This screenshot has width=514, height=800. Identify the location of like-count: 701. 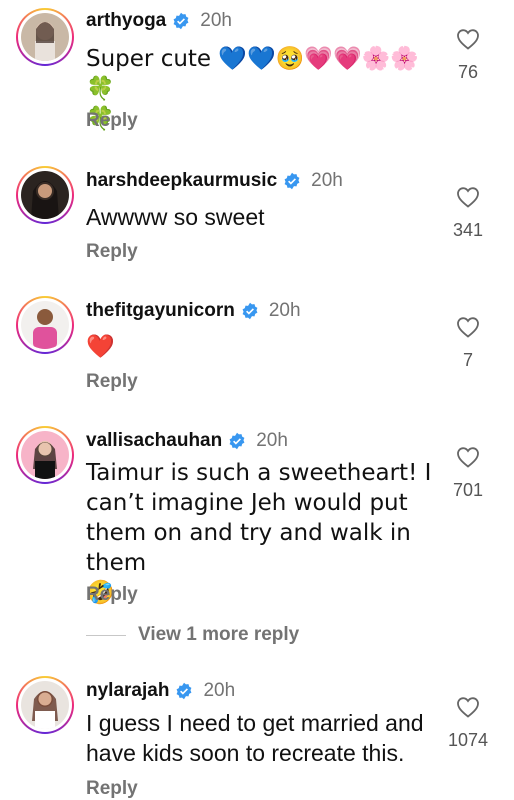
(468, 490).